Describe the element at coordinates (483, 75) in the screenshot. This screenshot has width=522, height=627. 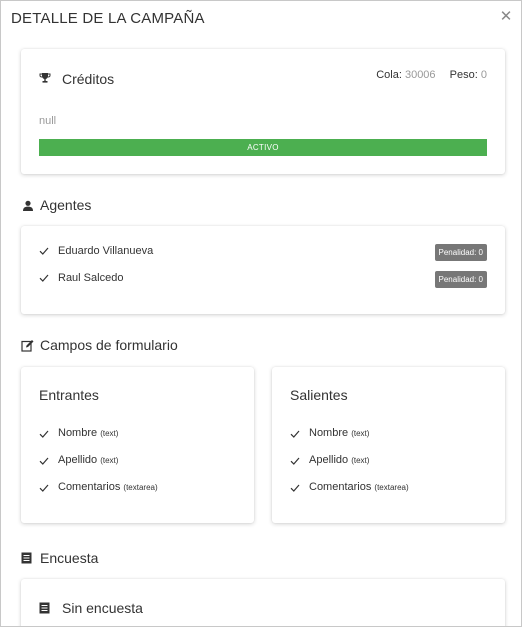
I see `peso-value: 0` at that location.